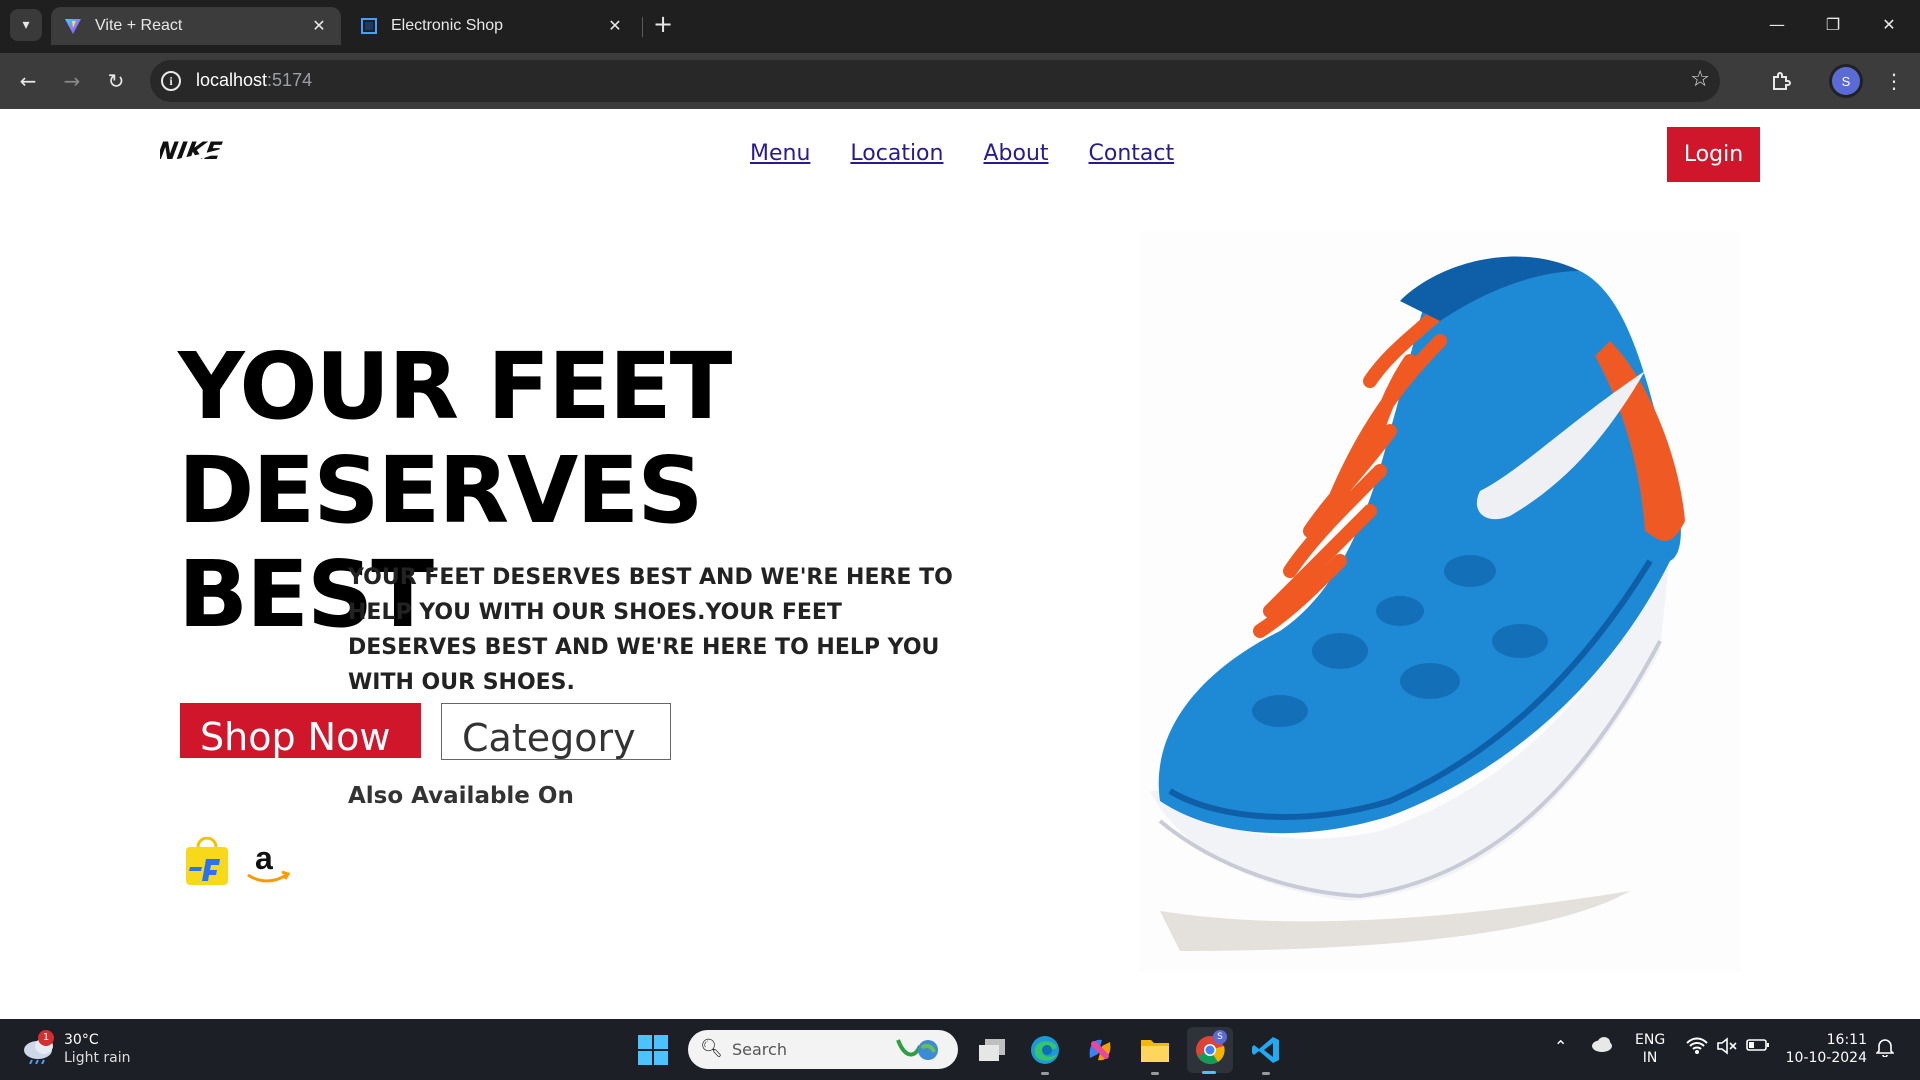 Image resolution: width=1920 pixels, height=1080 pixels. I want to click on edge-icon, so click(1045, 1050).